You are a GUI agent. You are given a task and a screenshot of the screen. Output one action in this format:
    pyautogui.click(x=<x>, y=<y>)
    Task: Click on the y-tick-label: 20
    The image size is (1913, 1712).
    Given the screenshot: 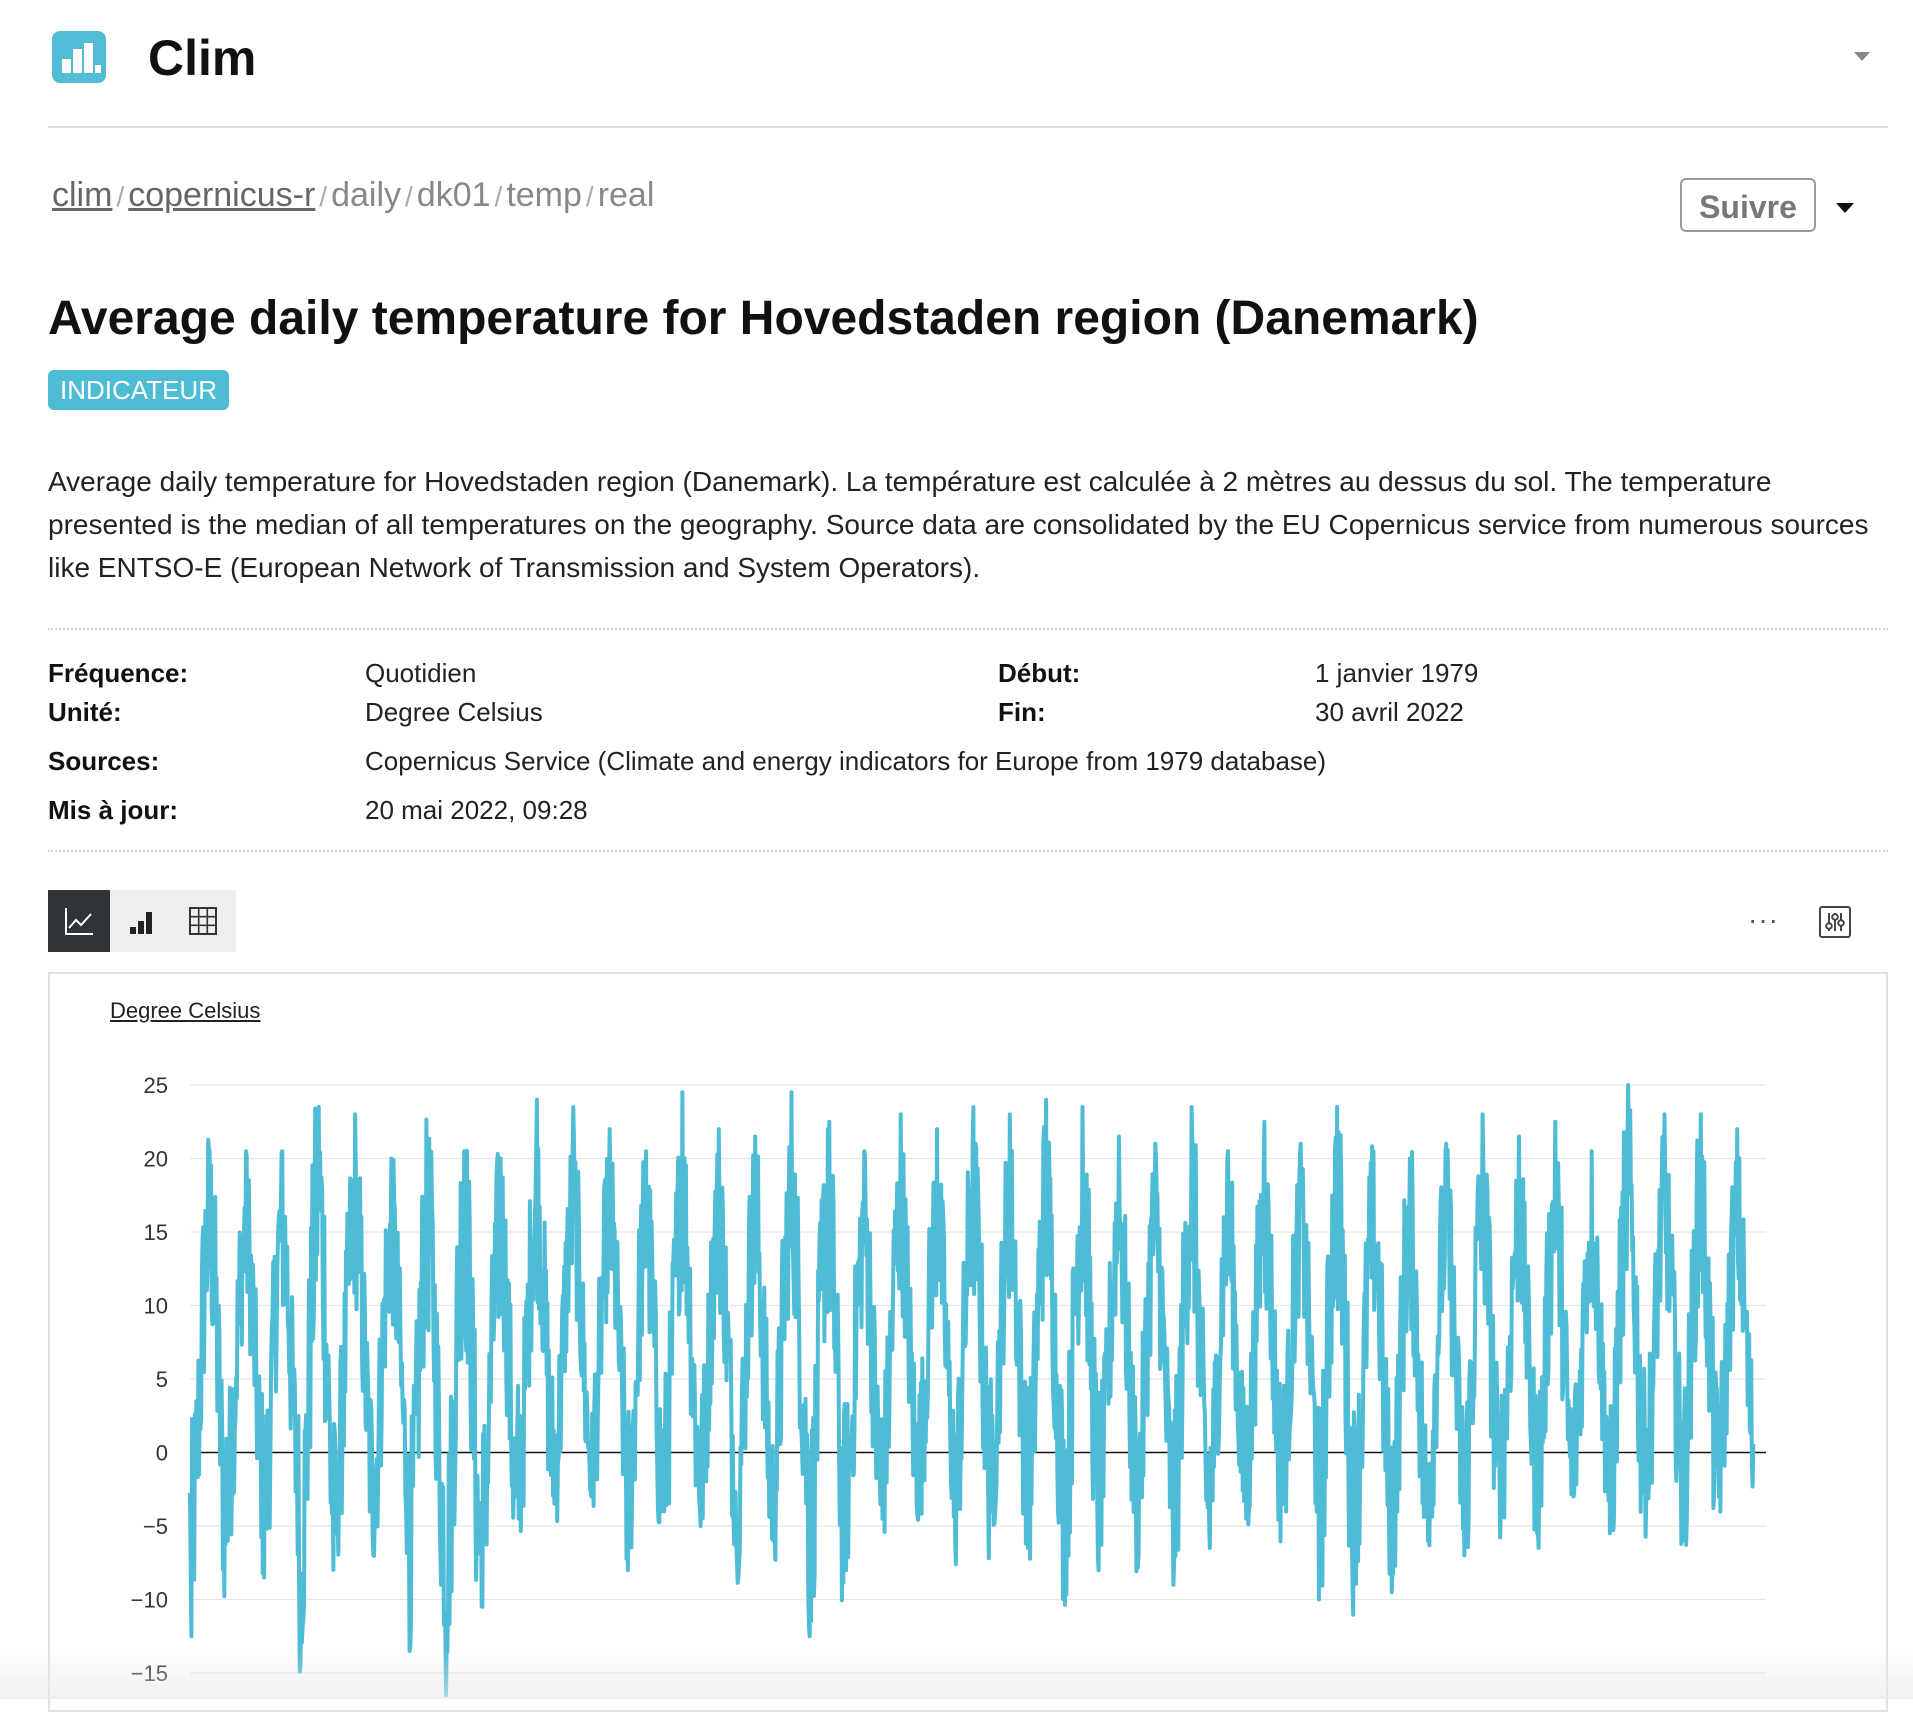 What is the action you would take?
    pyautogui.click(x=156, y=1159)
    